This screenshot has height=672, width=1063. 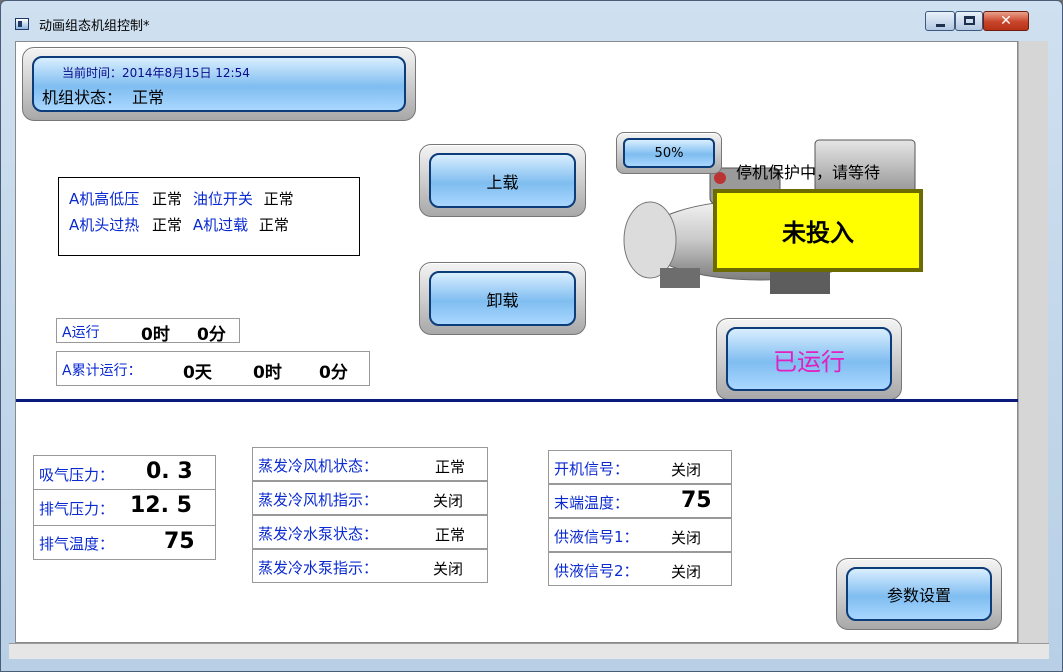 I want to click on unload-button-face: 卸载, so click(x=502, y=298).